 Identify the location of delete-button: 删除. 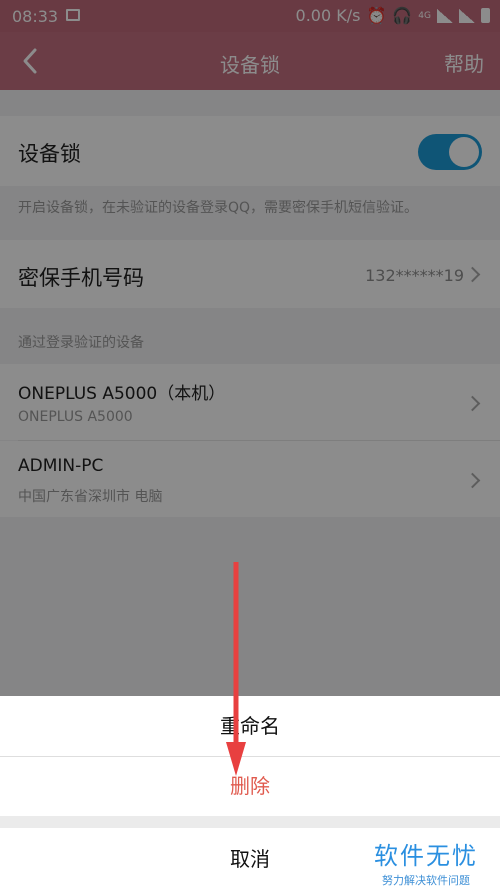
(250, 786).